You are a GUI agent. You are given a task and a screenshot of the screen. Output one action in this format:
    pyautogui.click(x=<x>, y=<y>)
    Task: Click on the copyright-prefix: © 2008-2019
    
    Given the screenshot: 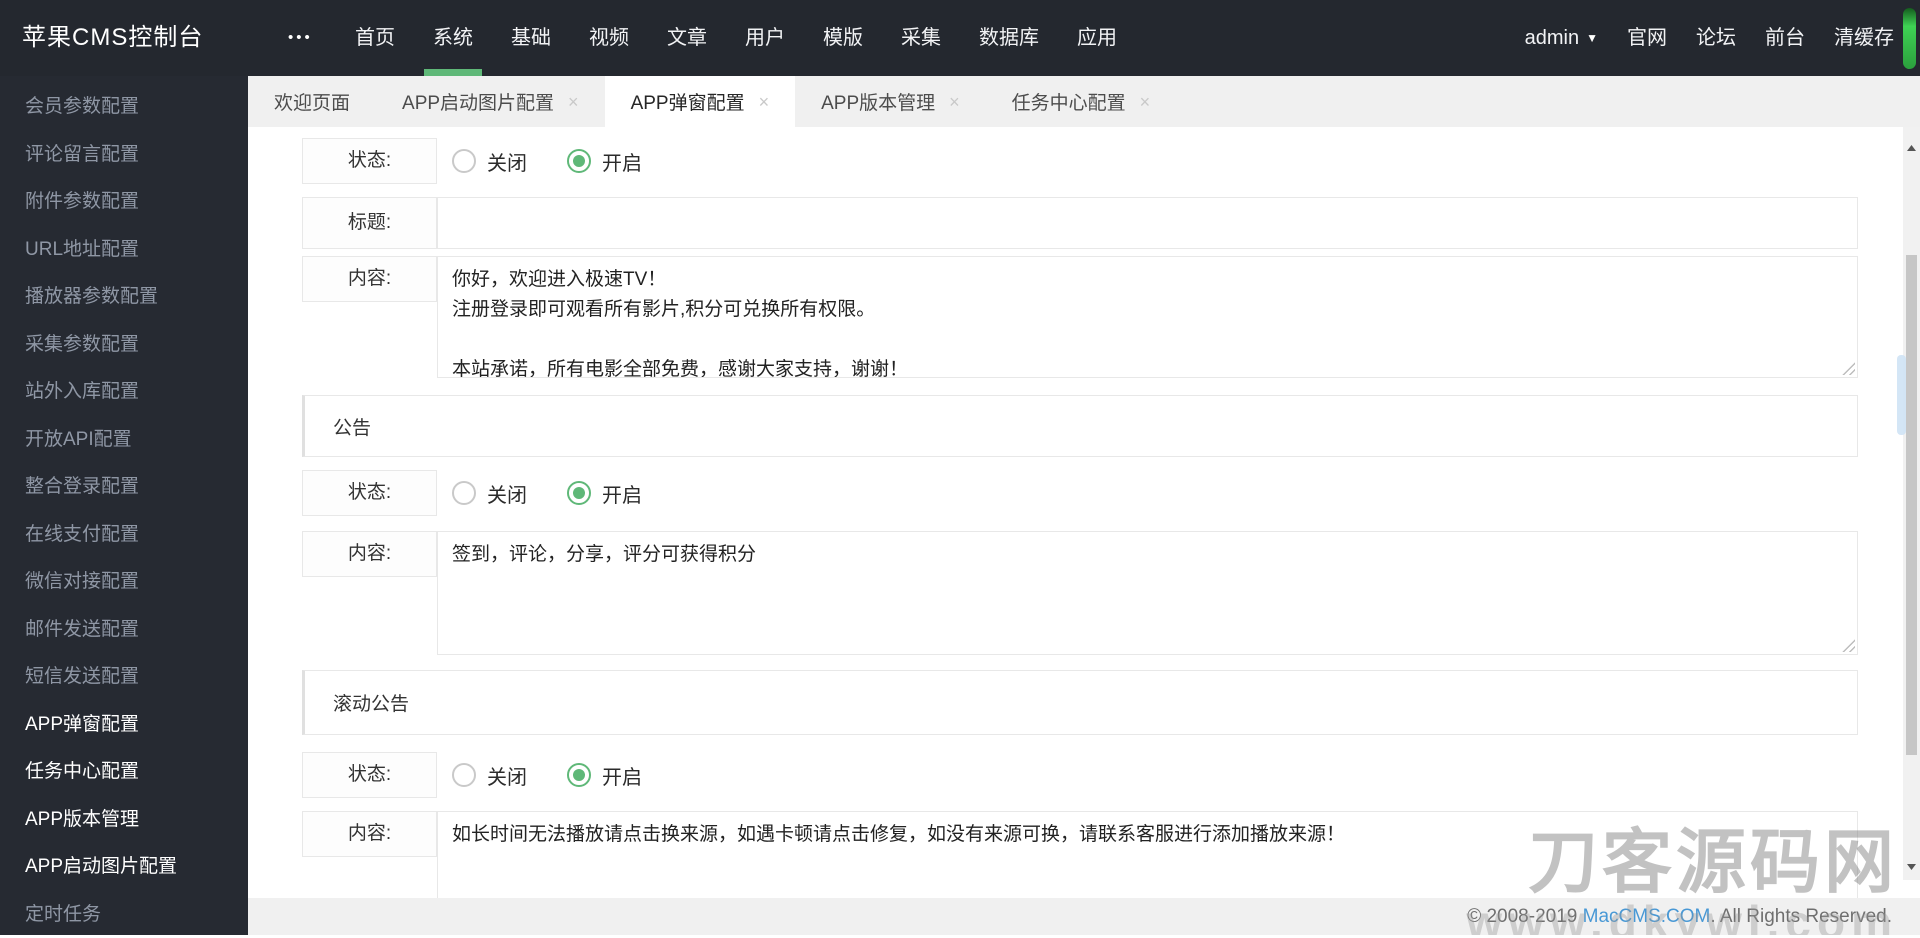 What is the action you would take?
    pyautogui.click(x=1524, y=916)
    